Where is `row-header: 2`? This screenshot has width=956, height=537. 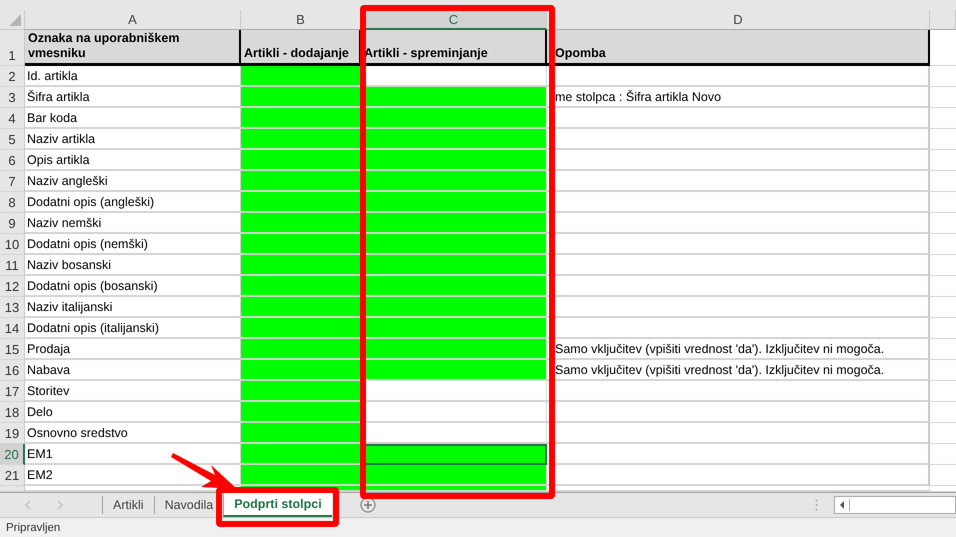
row-header: 2 is located at coordinates (12, 76).